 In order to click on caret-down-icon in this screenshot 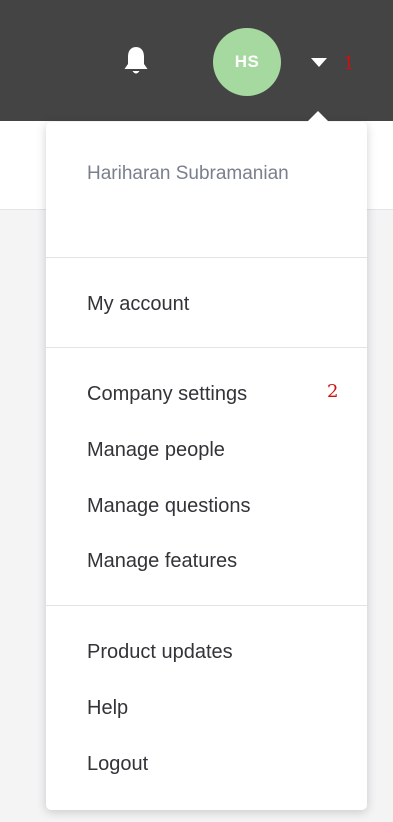, I will do `click(319, 63)`.